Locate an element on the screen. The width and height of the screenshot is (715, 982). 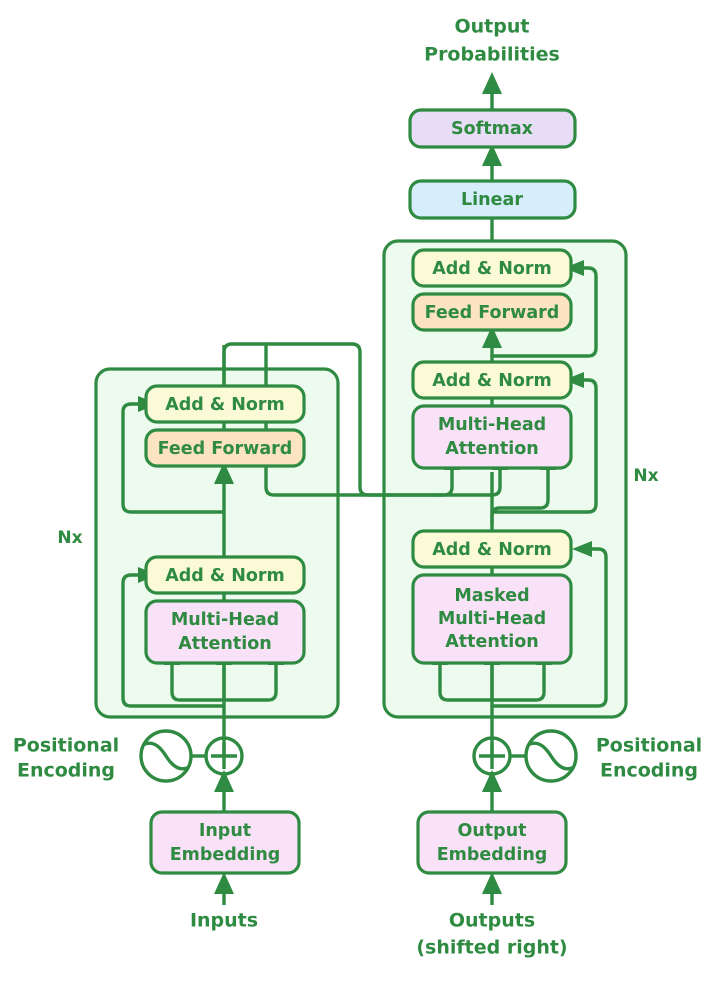
softmax-block: Softmax is located at coordinates (492, 128).